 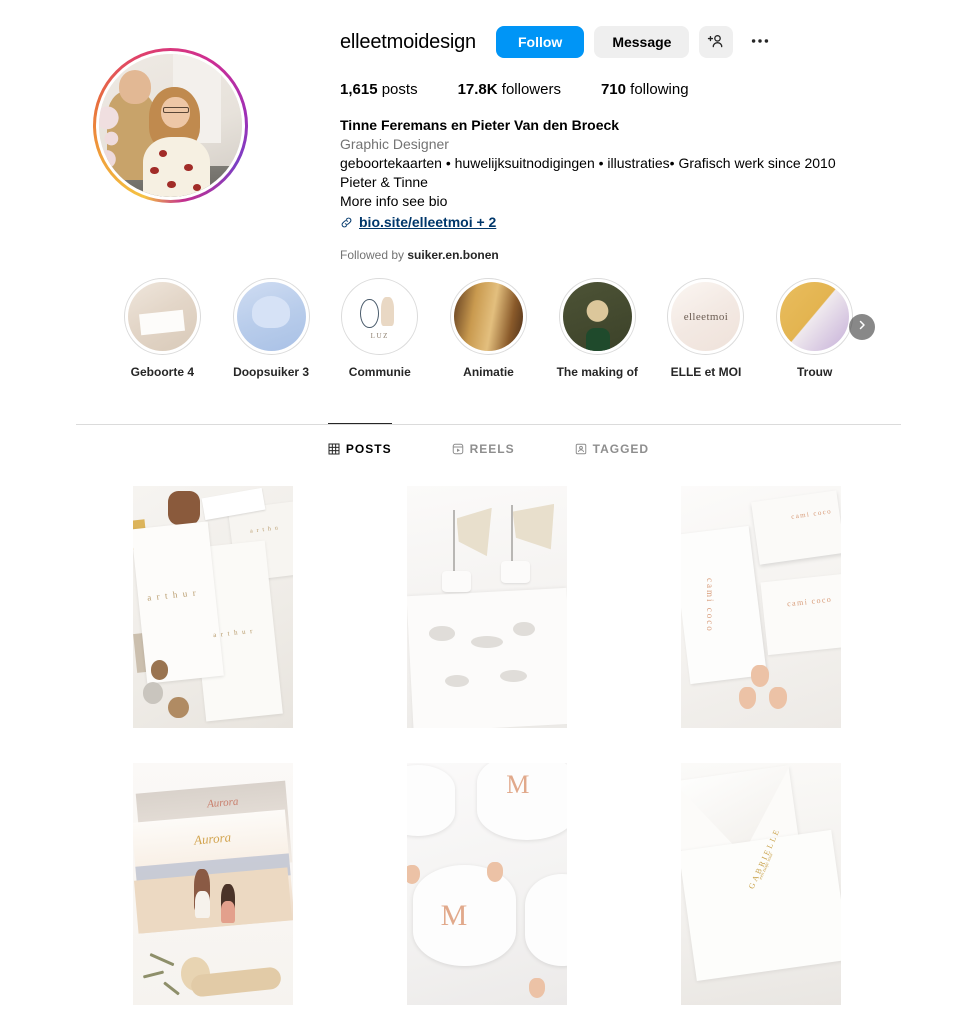 I want to click on followed-by-prefix: Followed by, so click(x=372, y=255).